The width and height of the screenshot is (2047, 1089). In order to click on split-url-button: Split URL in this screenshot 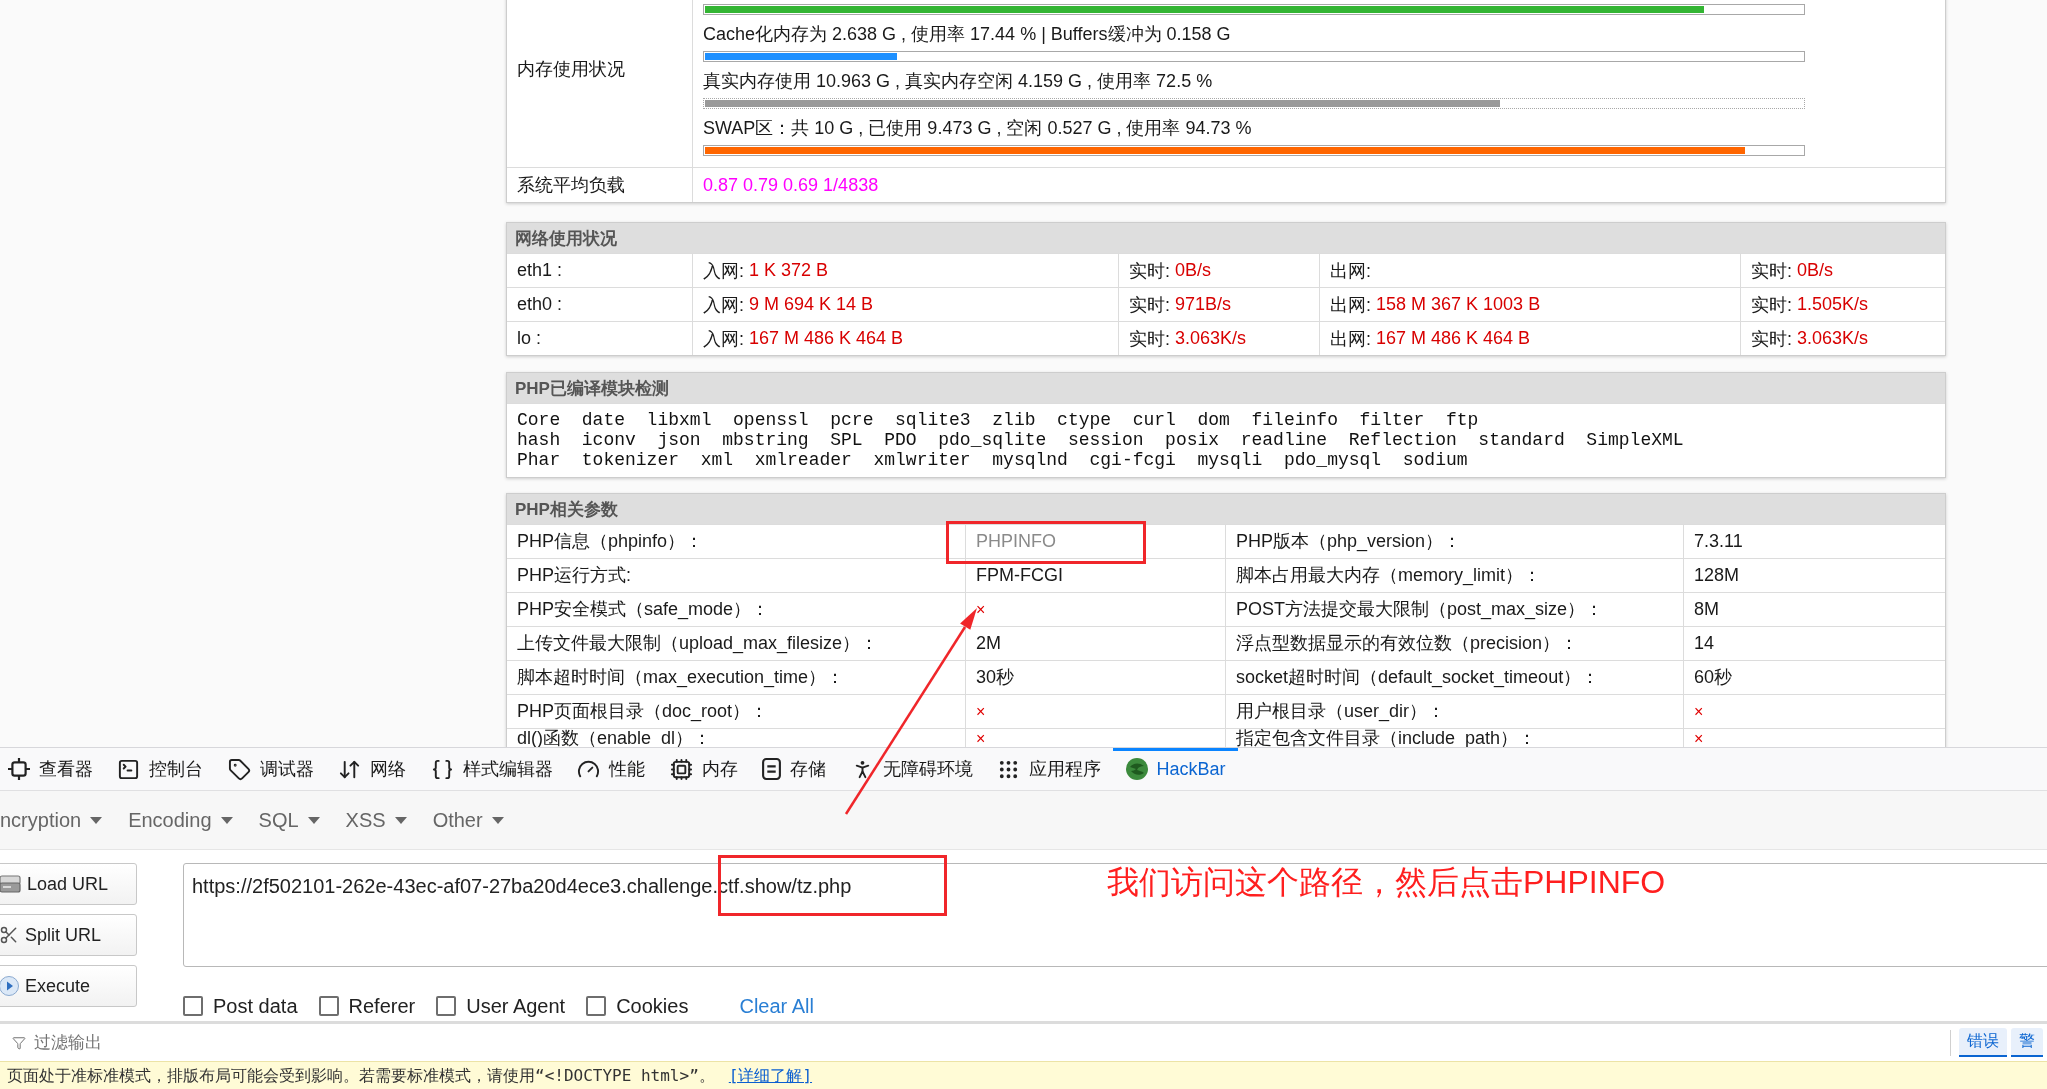, I will do `click(68, 935)`.